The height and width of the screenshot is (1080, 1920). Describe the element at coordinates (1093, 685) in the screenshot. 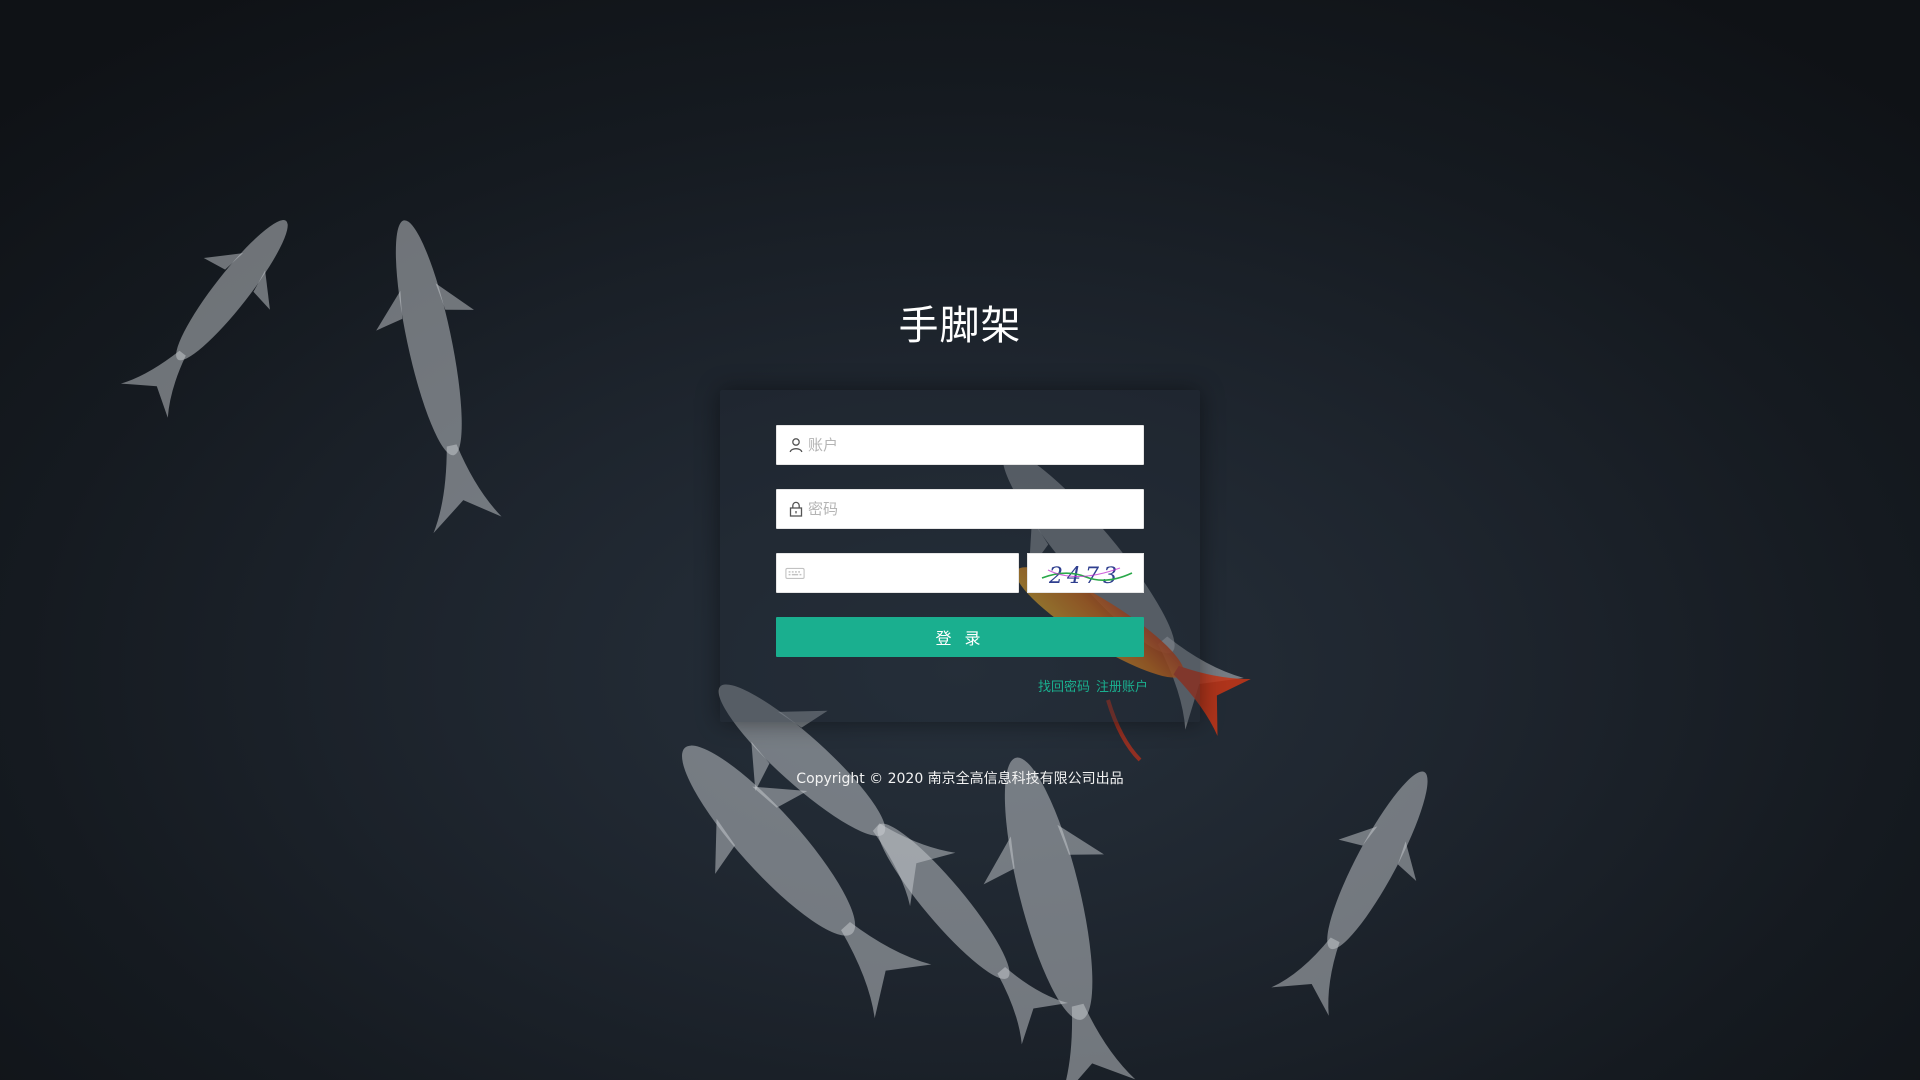

I see `auth-links: 找回密码 注册账户` at that location.